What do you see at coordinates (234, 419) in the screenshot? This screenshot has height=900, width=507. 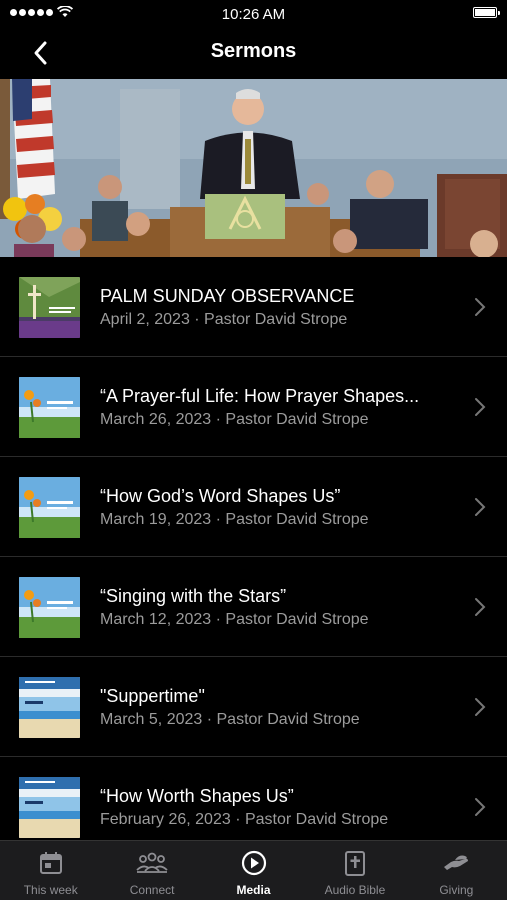 I see `sermon-date-speaker: March 26, 2023 · Pastor David Strope` at bounding box center [234, 419].